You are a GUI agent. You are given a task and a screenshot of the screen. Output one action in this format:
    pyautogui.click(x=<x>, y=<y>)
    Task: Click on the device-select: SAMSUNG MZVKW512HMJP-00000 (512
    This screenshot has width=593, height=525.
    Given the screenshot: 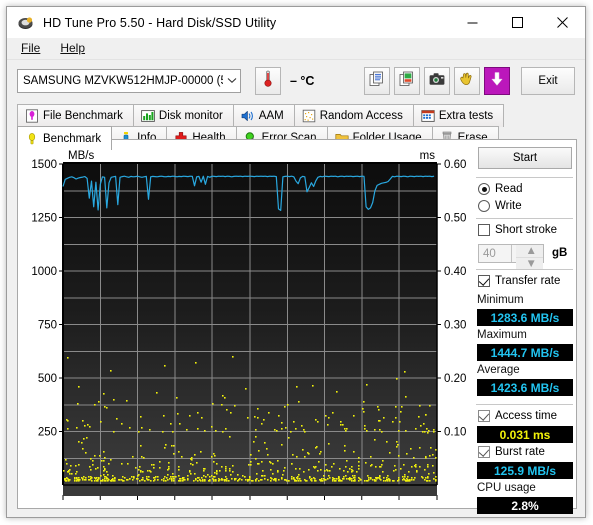 What is the action you would take?
    pyautogui.click(x=129, y=81)
    